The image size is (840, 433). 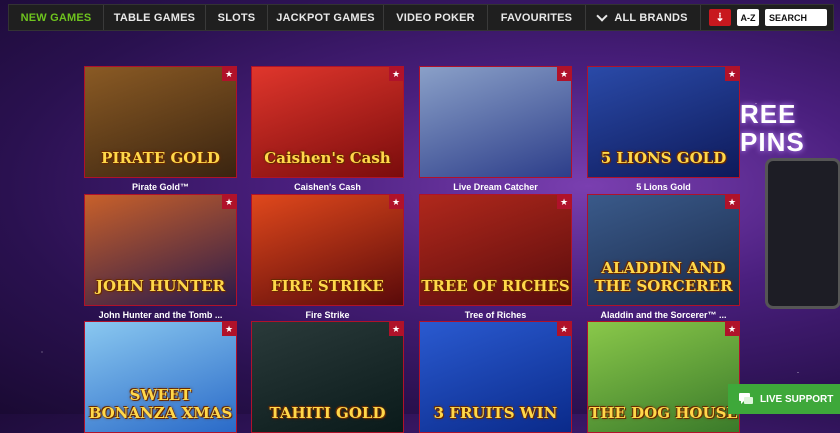 What do you see at coordinates (651, 17) in the screenshot?
I see `all-brands-label: ALL BRANDS` at bounding box center [651, 17].